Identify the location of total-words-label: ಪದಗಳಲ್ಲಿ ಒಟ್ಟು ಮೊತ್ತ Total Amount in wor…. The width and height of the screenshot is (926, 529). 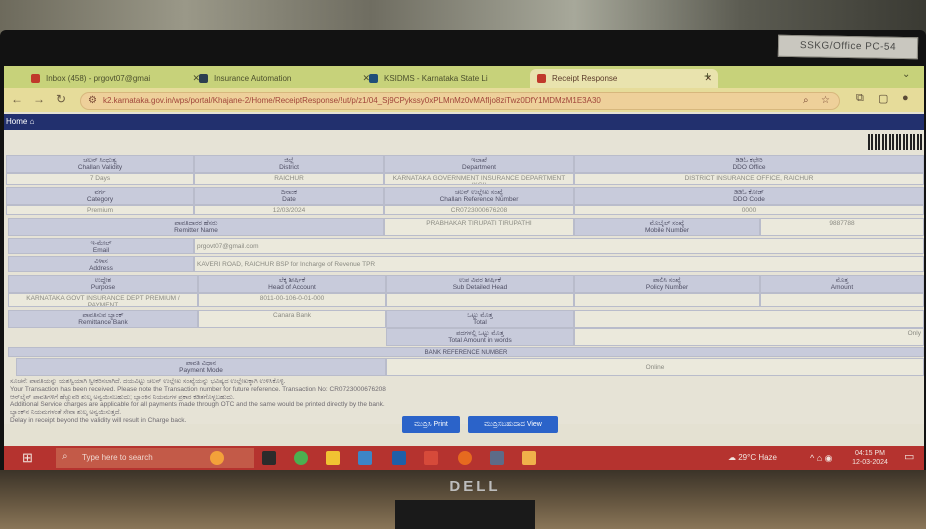
(480, 337).